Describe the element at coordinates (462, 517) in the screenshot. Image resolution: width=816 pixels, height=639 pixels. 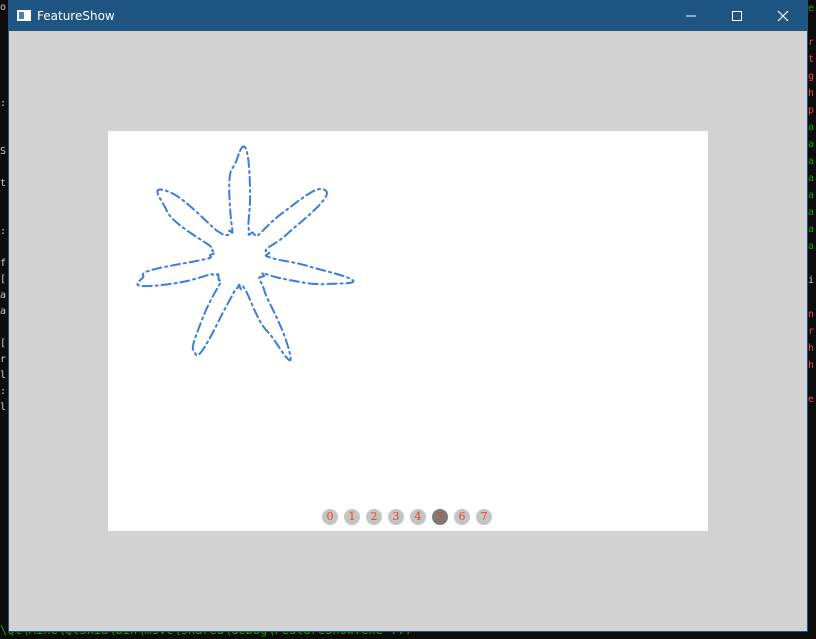
I see `page-dot-6: 6` at that location.